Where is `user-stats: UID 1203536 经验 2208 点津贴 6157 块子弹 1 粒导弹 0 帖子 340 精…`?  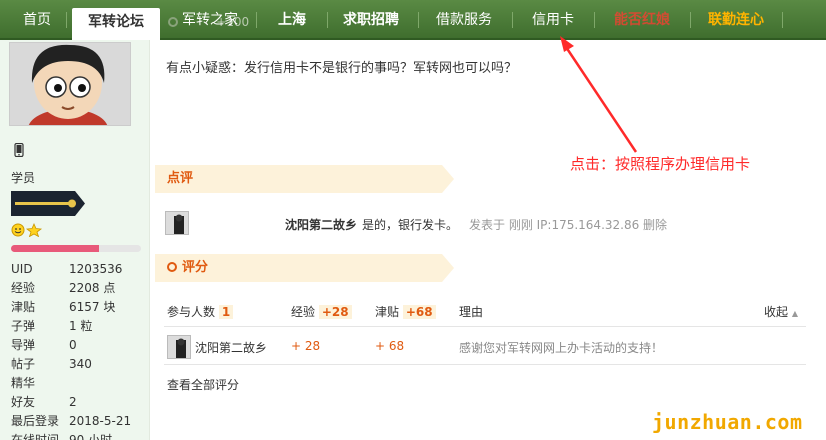
user-stats: UID 1203536 经验 2208 点津贴 6157 块子弹 1 粒导弹 0 帖子 340 精… is located at coordinates (71, 350).